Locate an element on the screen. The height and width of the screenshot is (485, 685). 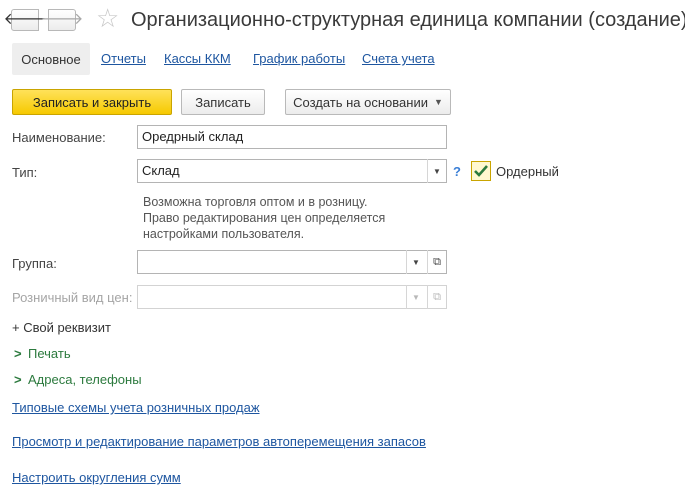
group-dropdown-button: ▼ is located at coordinates (415, 262).